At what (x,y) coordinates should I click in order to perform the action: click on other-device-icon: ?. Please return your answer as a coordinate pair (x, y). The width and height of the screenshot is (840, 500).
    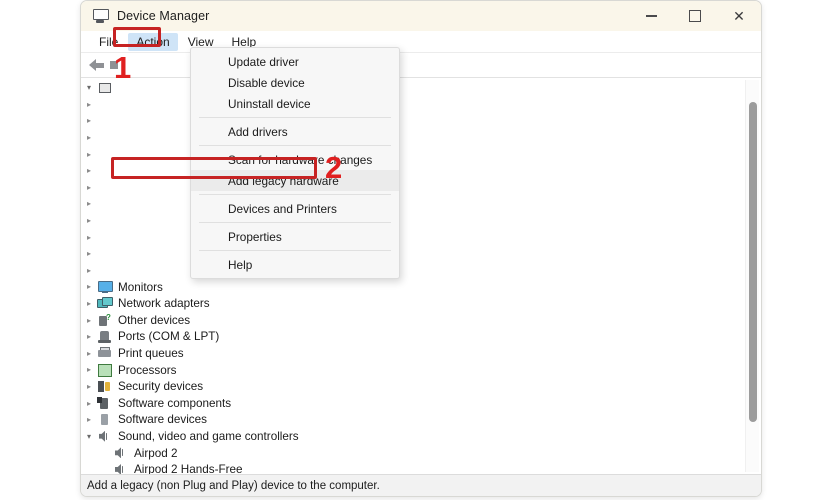
    Looking at the image, I should click on (105, 320).